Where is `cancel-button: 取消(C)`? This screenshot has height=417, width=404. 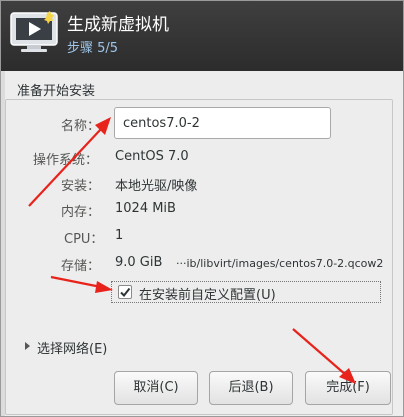 cancel-button: 取消(C) is located at coordinates (156, 388).